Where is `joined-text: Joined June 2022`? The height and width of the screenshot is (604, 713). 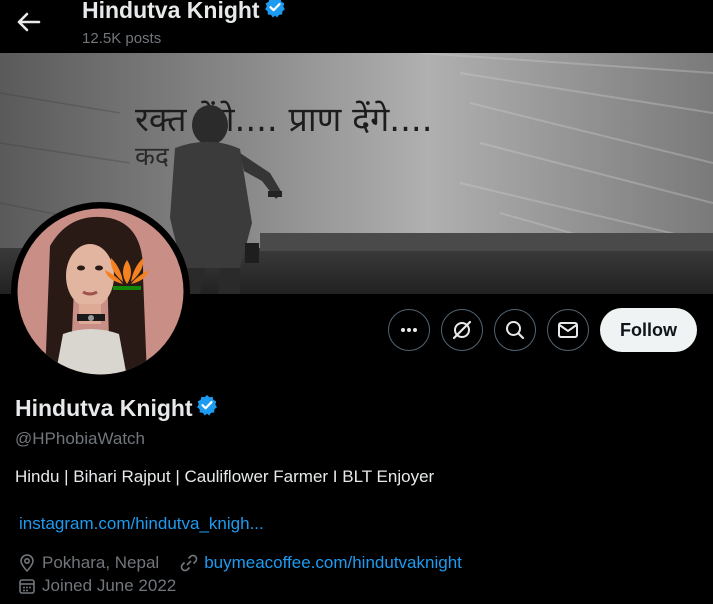
joined-text: Joined June 2022 is located at coordinates (109, 585).